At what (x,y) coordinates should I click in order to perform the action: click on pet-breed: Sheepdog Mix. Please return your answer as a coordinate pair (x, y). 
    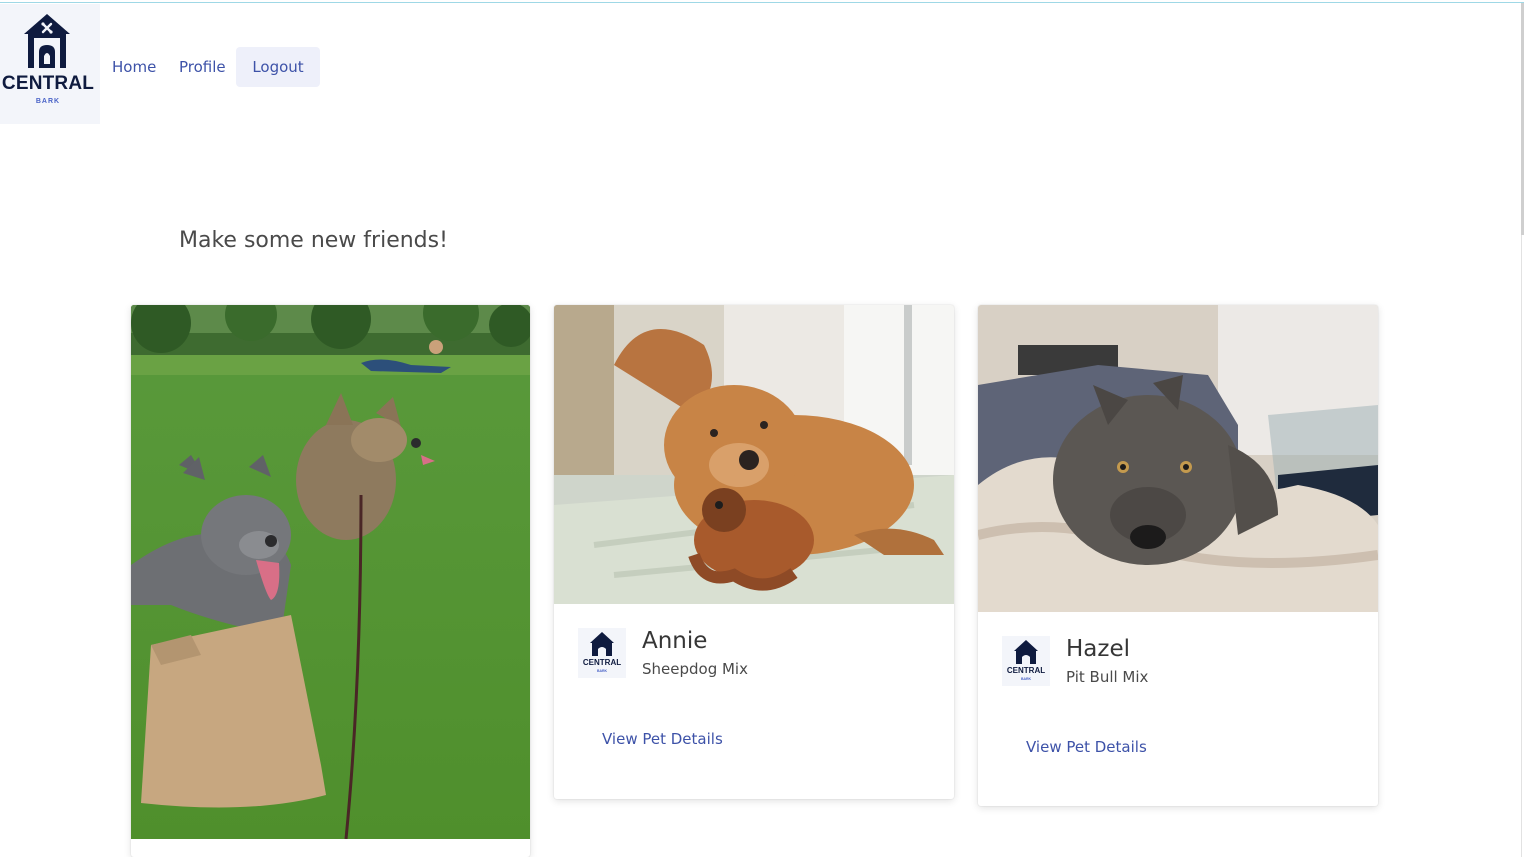
    Looking at the image, I should click on (695, 669).